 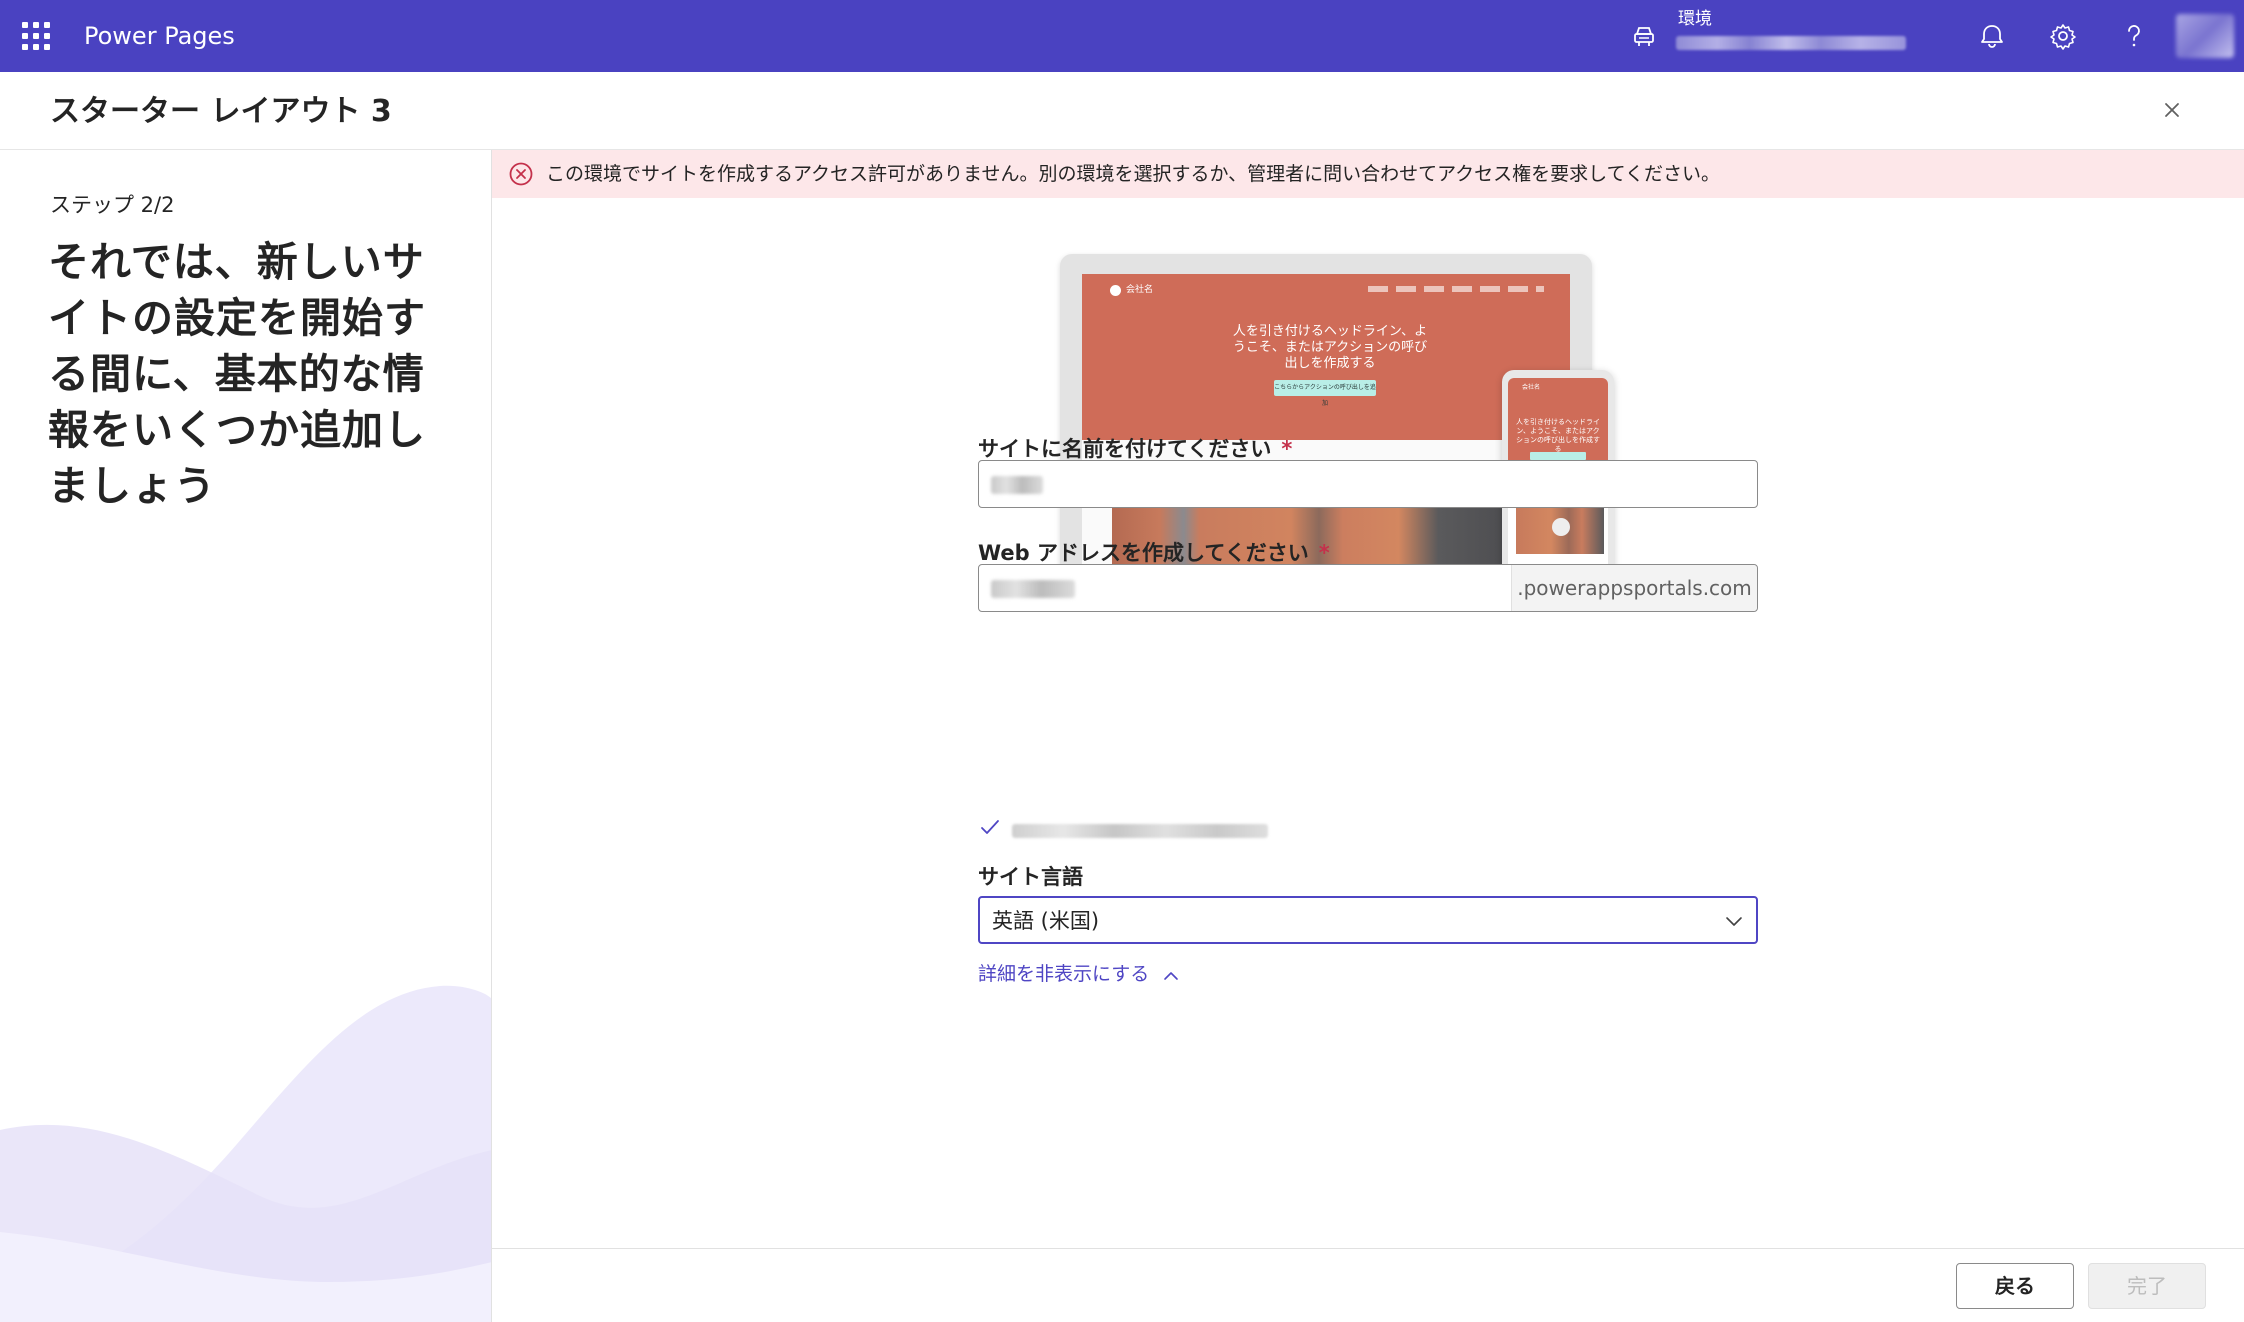 I want to click on gear-icon, so click(x=2063, y=36).